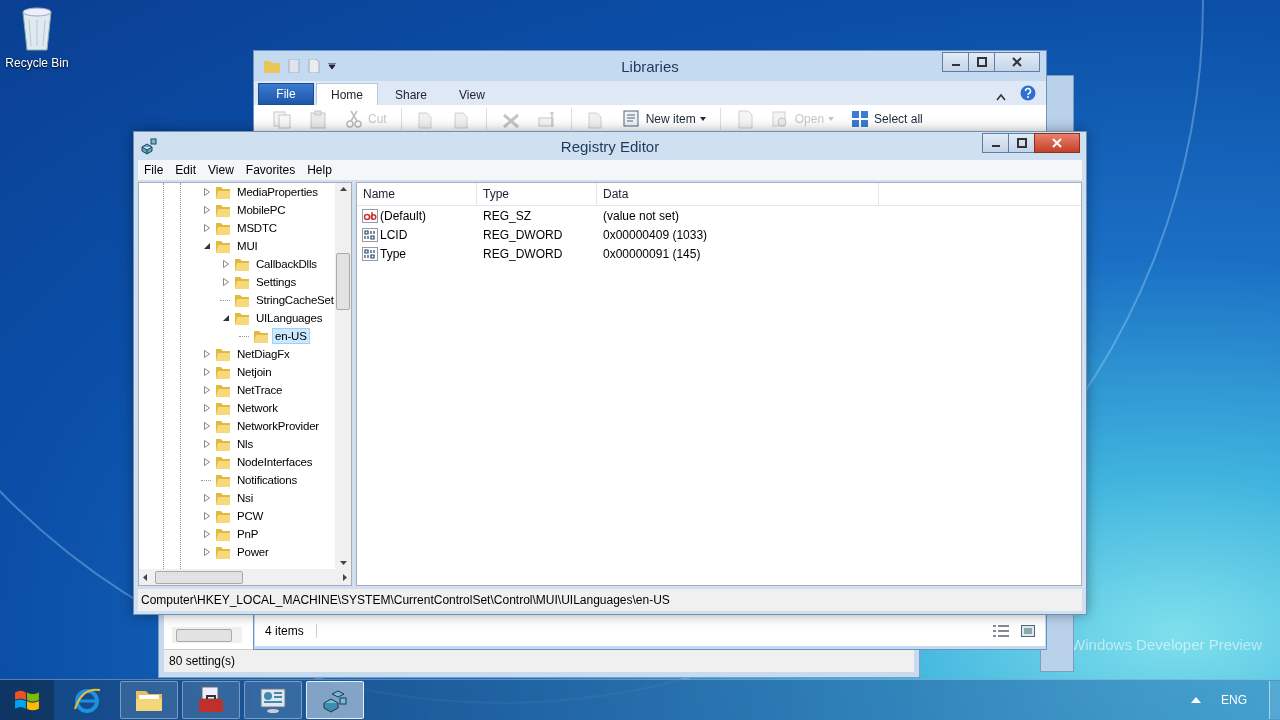  Describe the element at coordinates (248, 534) in the screenshot. I see `tree-item: PnP` at that location.